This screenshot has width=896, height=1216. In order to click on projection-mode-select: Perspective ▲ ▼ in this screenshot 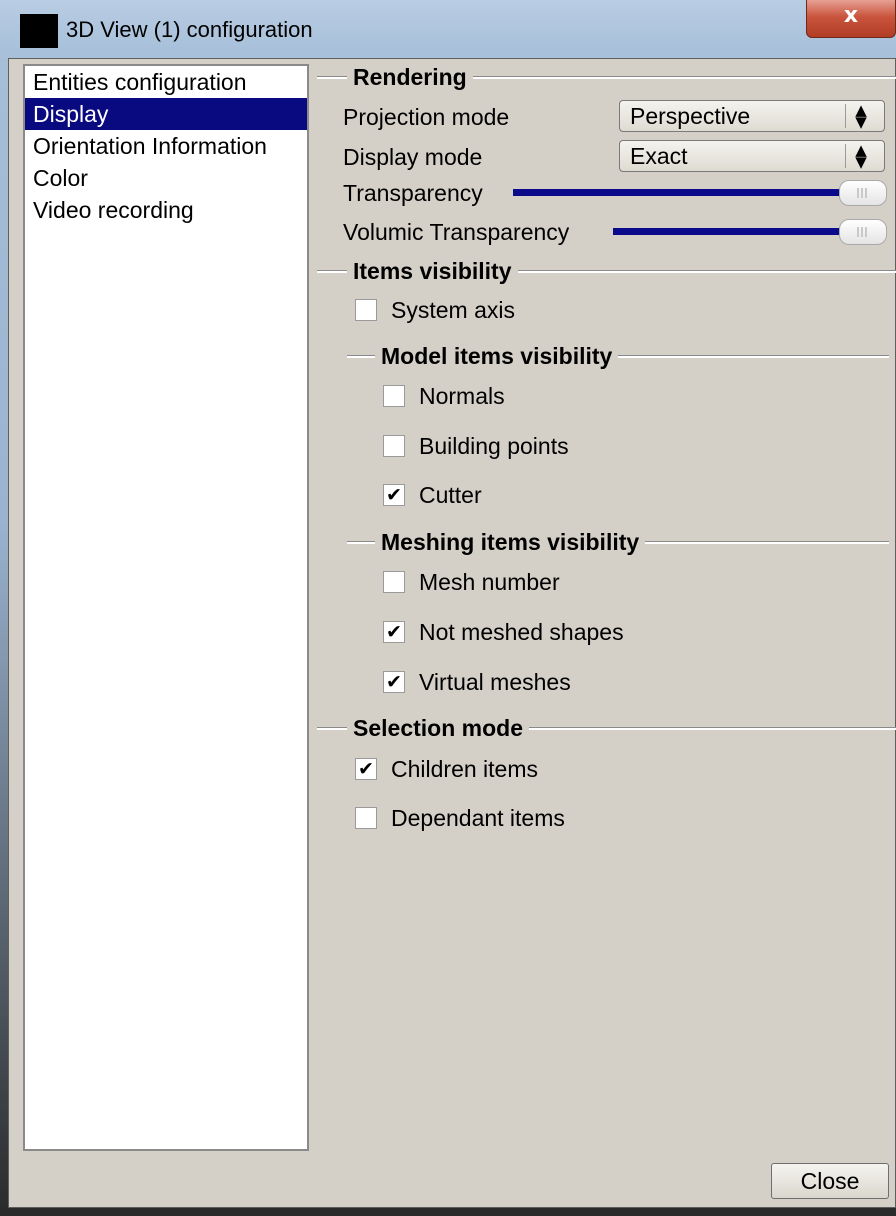, I will do `click(752, 116)`.